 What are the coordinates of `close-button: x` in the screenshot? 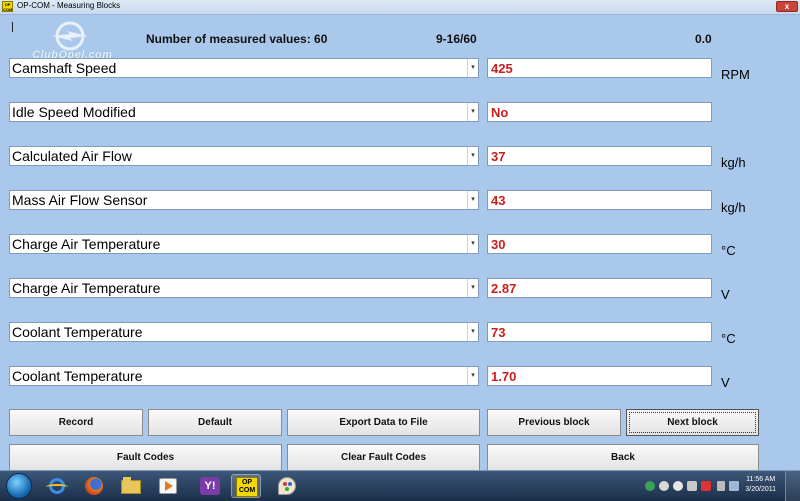 It's located at (787, 6).